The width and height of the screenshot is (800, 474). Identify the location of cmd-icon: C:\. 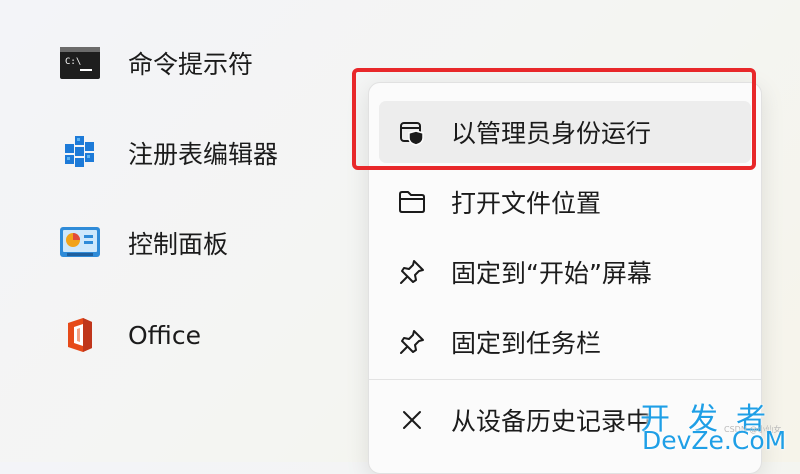
(80, 63).